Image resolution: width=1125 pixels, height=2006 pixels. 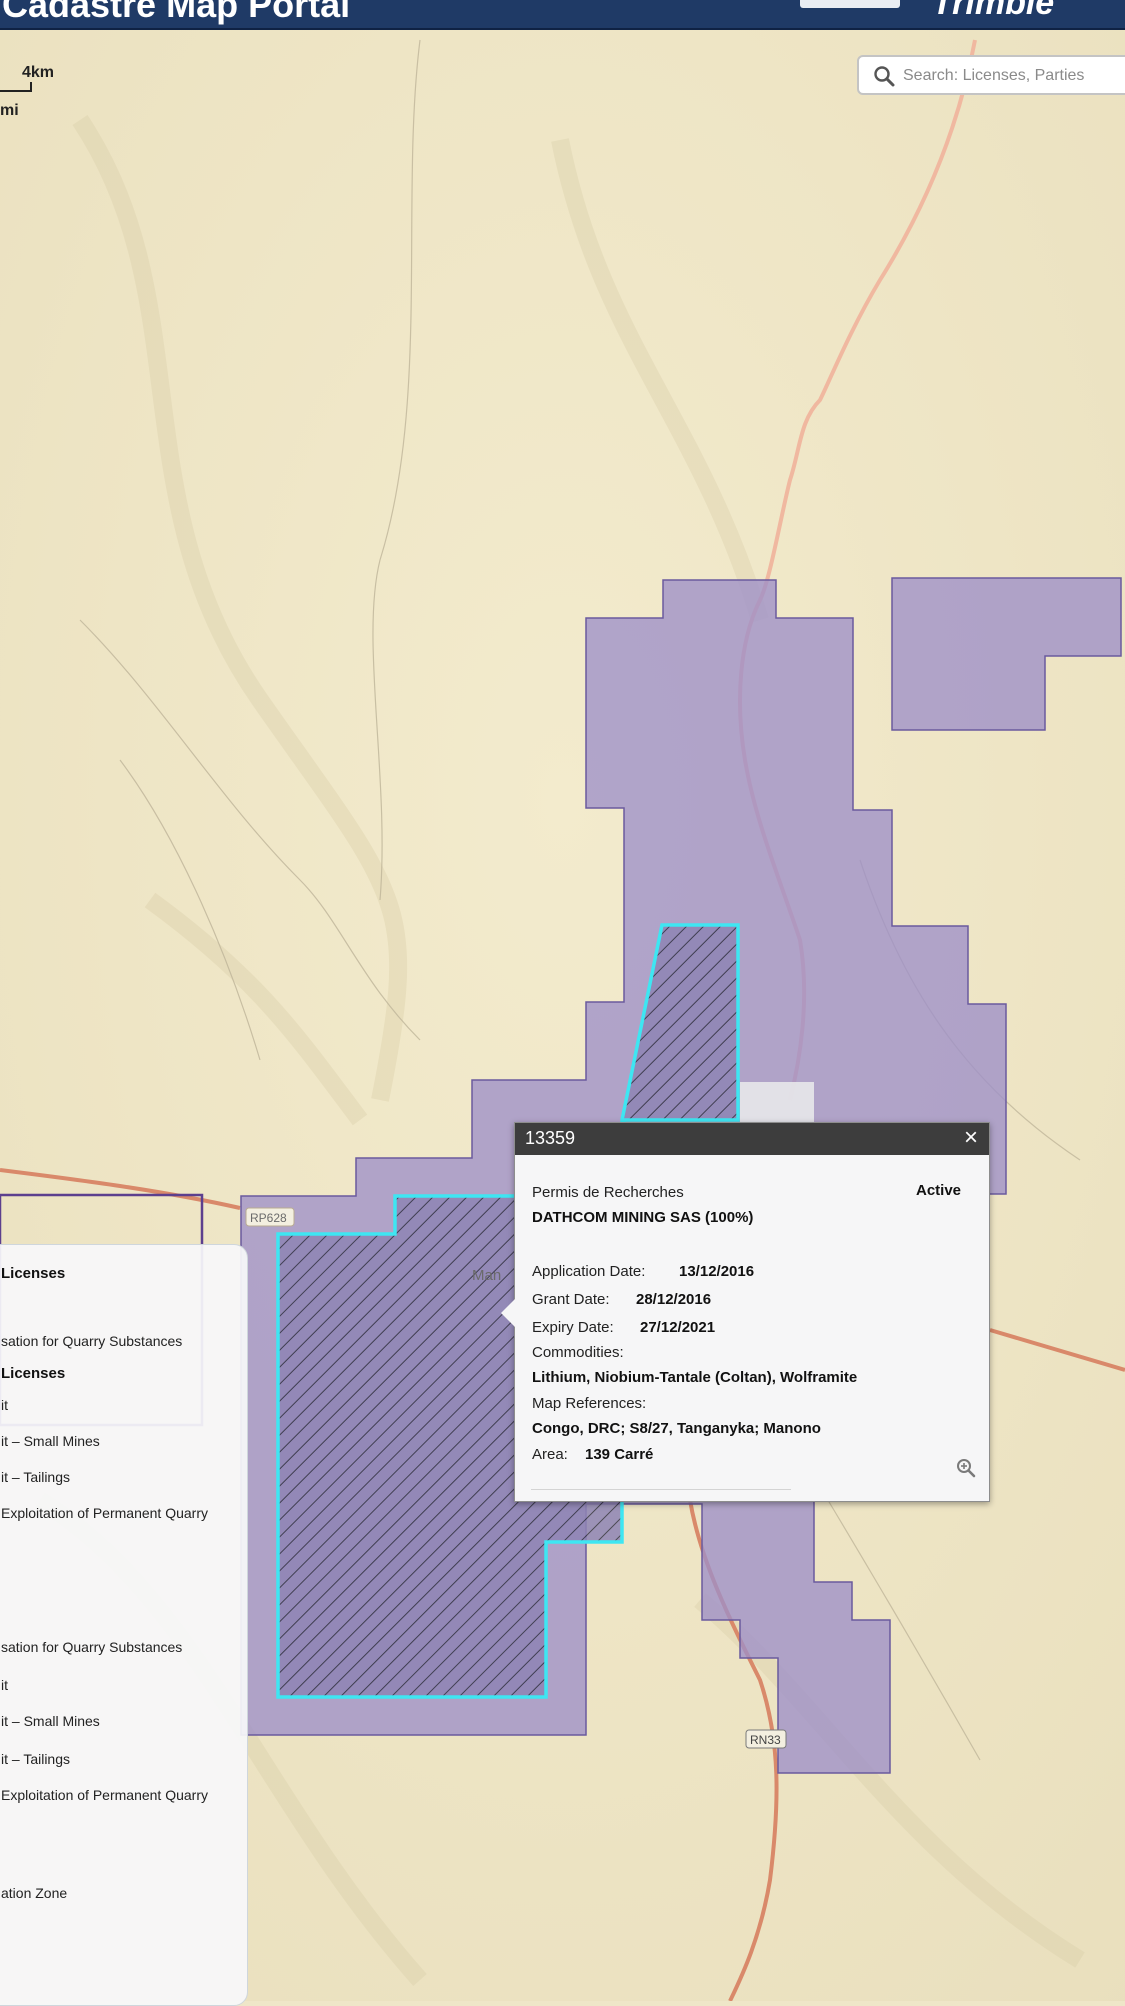 I want to click on application-date-label: Application Date:, so click(x=589, y=1271).